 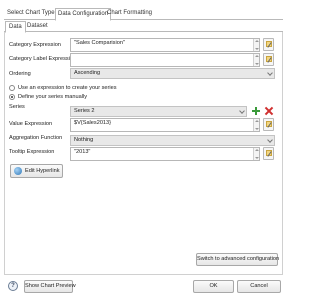 What do you see at coordinates (43, 59) in the screenshot?
I see `category-label-expression-label: Category Label Expression` at bounding box center [43, 59].